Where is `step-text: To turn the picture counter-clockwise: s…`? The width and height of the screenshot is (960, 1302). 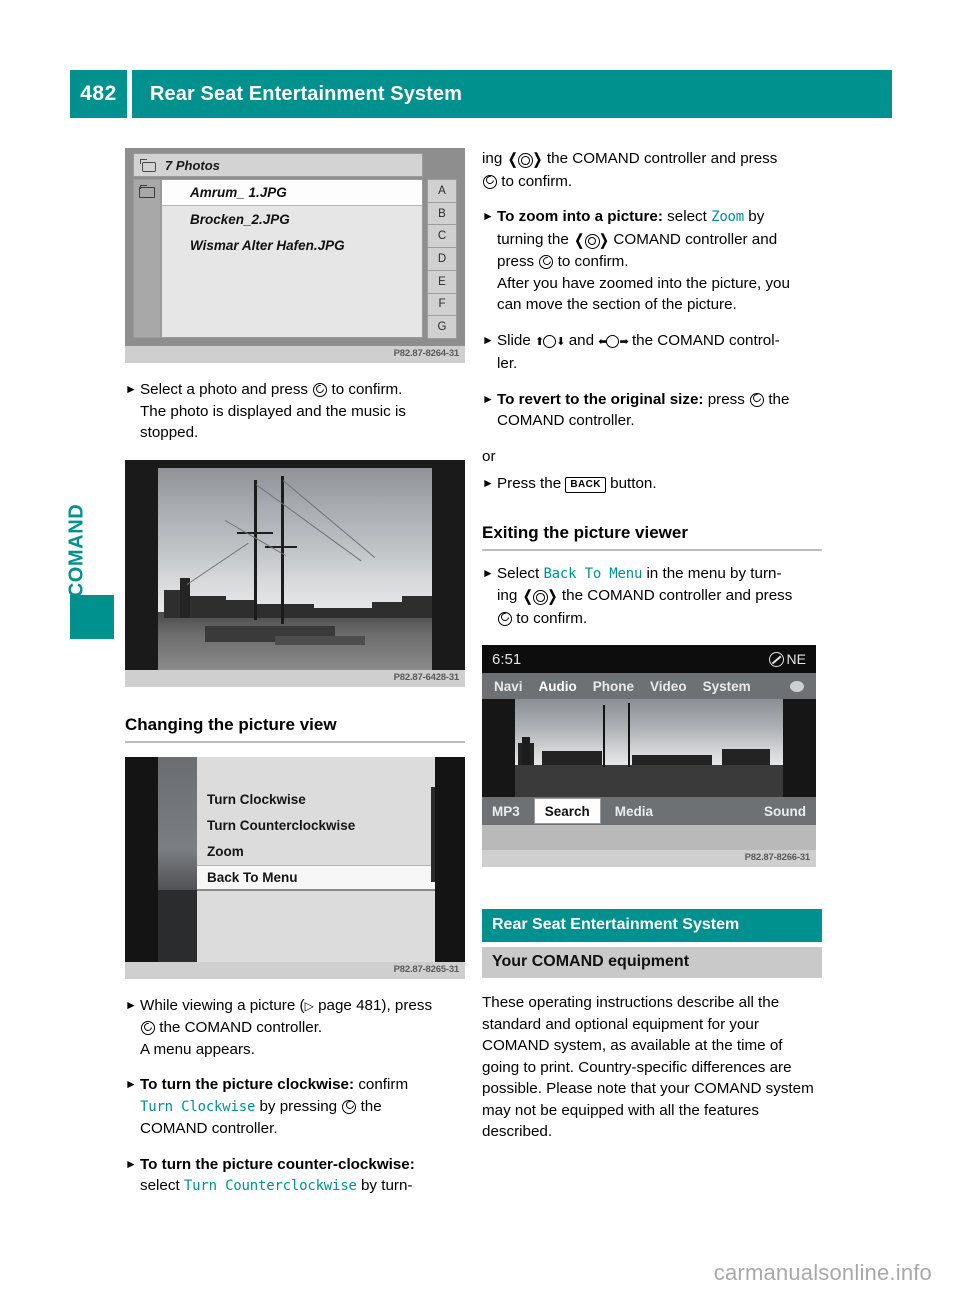 step-text: To turn the picture counter-clockwise: s… is located at coordinates (302, 1176).